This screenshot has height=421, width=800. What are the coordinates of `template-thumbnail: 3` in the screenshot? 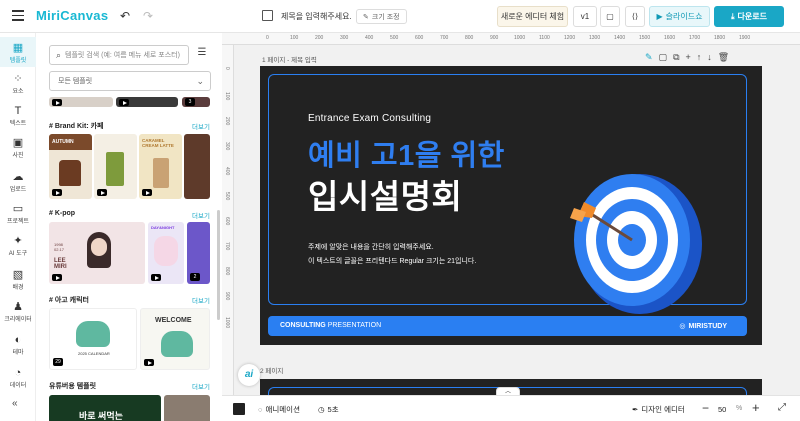 It's located at (196, 102).